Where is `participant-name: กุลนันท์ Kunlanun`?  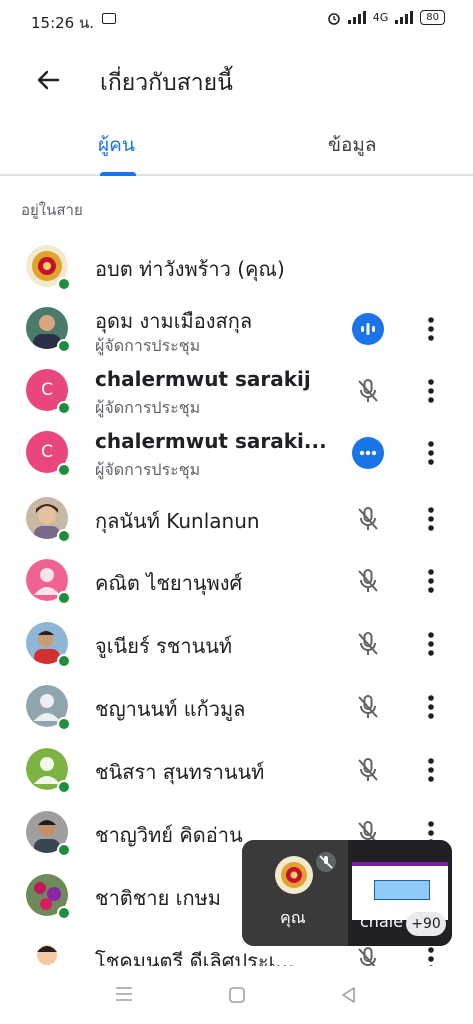 participant-name: กุลนันท์ Kunlanun is located at coordinates (177, 521).